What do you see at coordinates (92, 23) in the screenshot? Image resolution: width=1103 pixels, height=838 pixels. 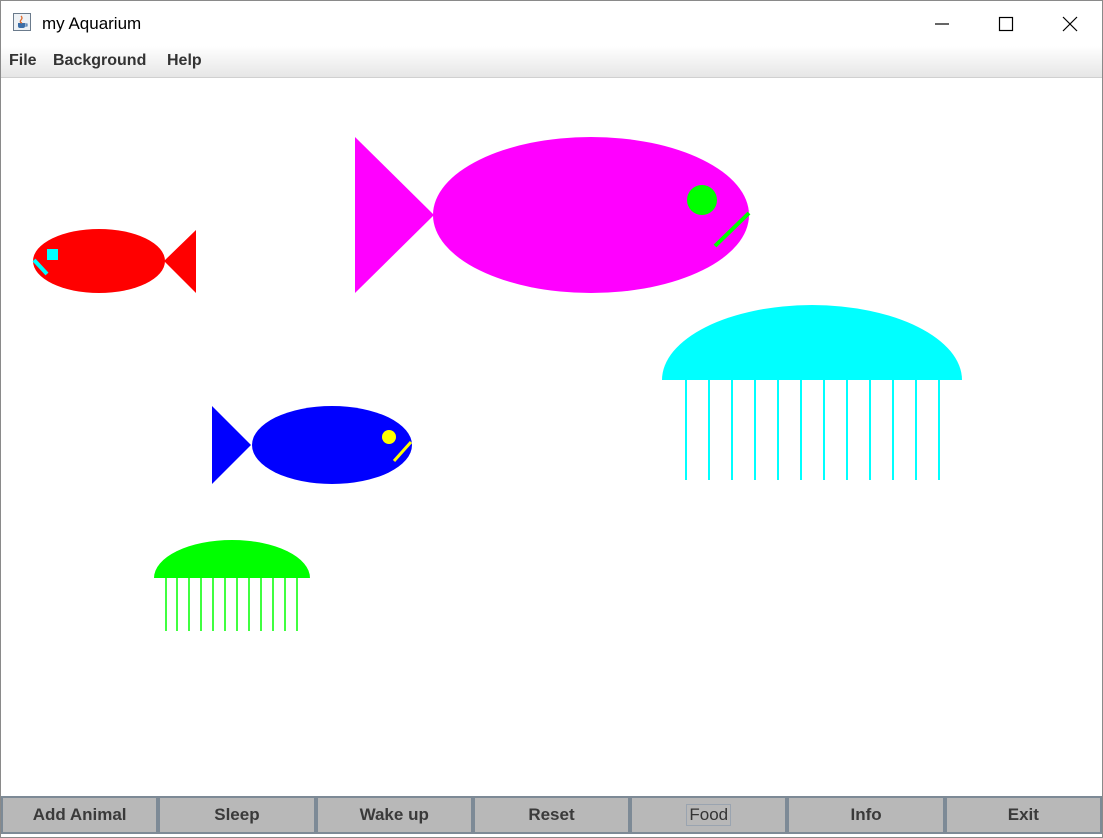 I see `window-title: my Aquarium` at bounding box center [92, 23].